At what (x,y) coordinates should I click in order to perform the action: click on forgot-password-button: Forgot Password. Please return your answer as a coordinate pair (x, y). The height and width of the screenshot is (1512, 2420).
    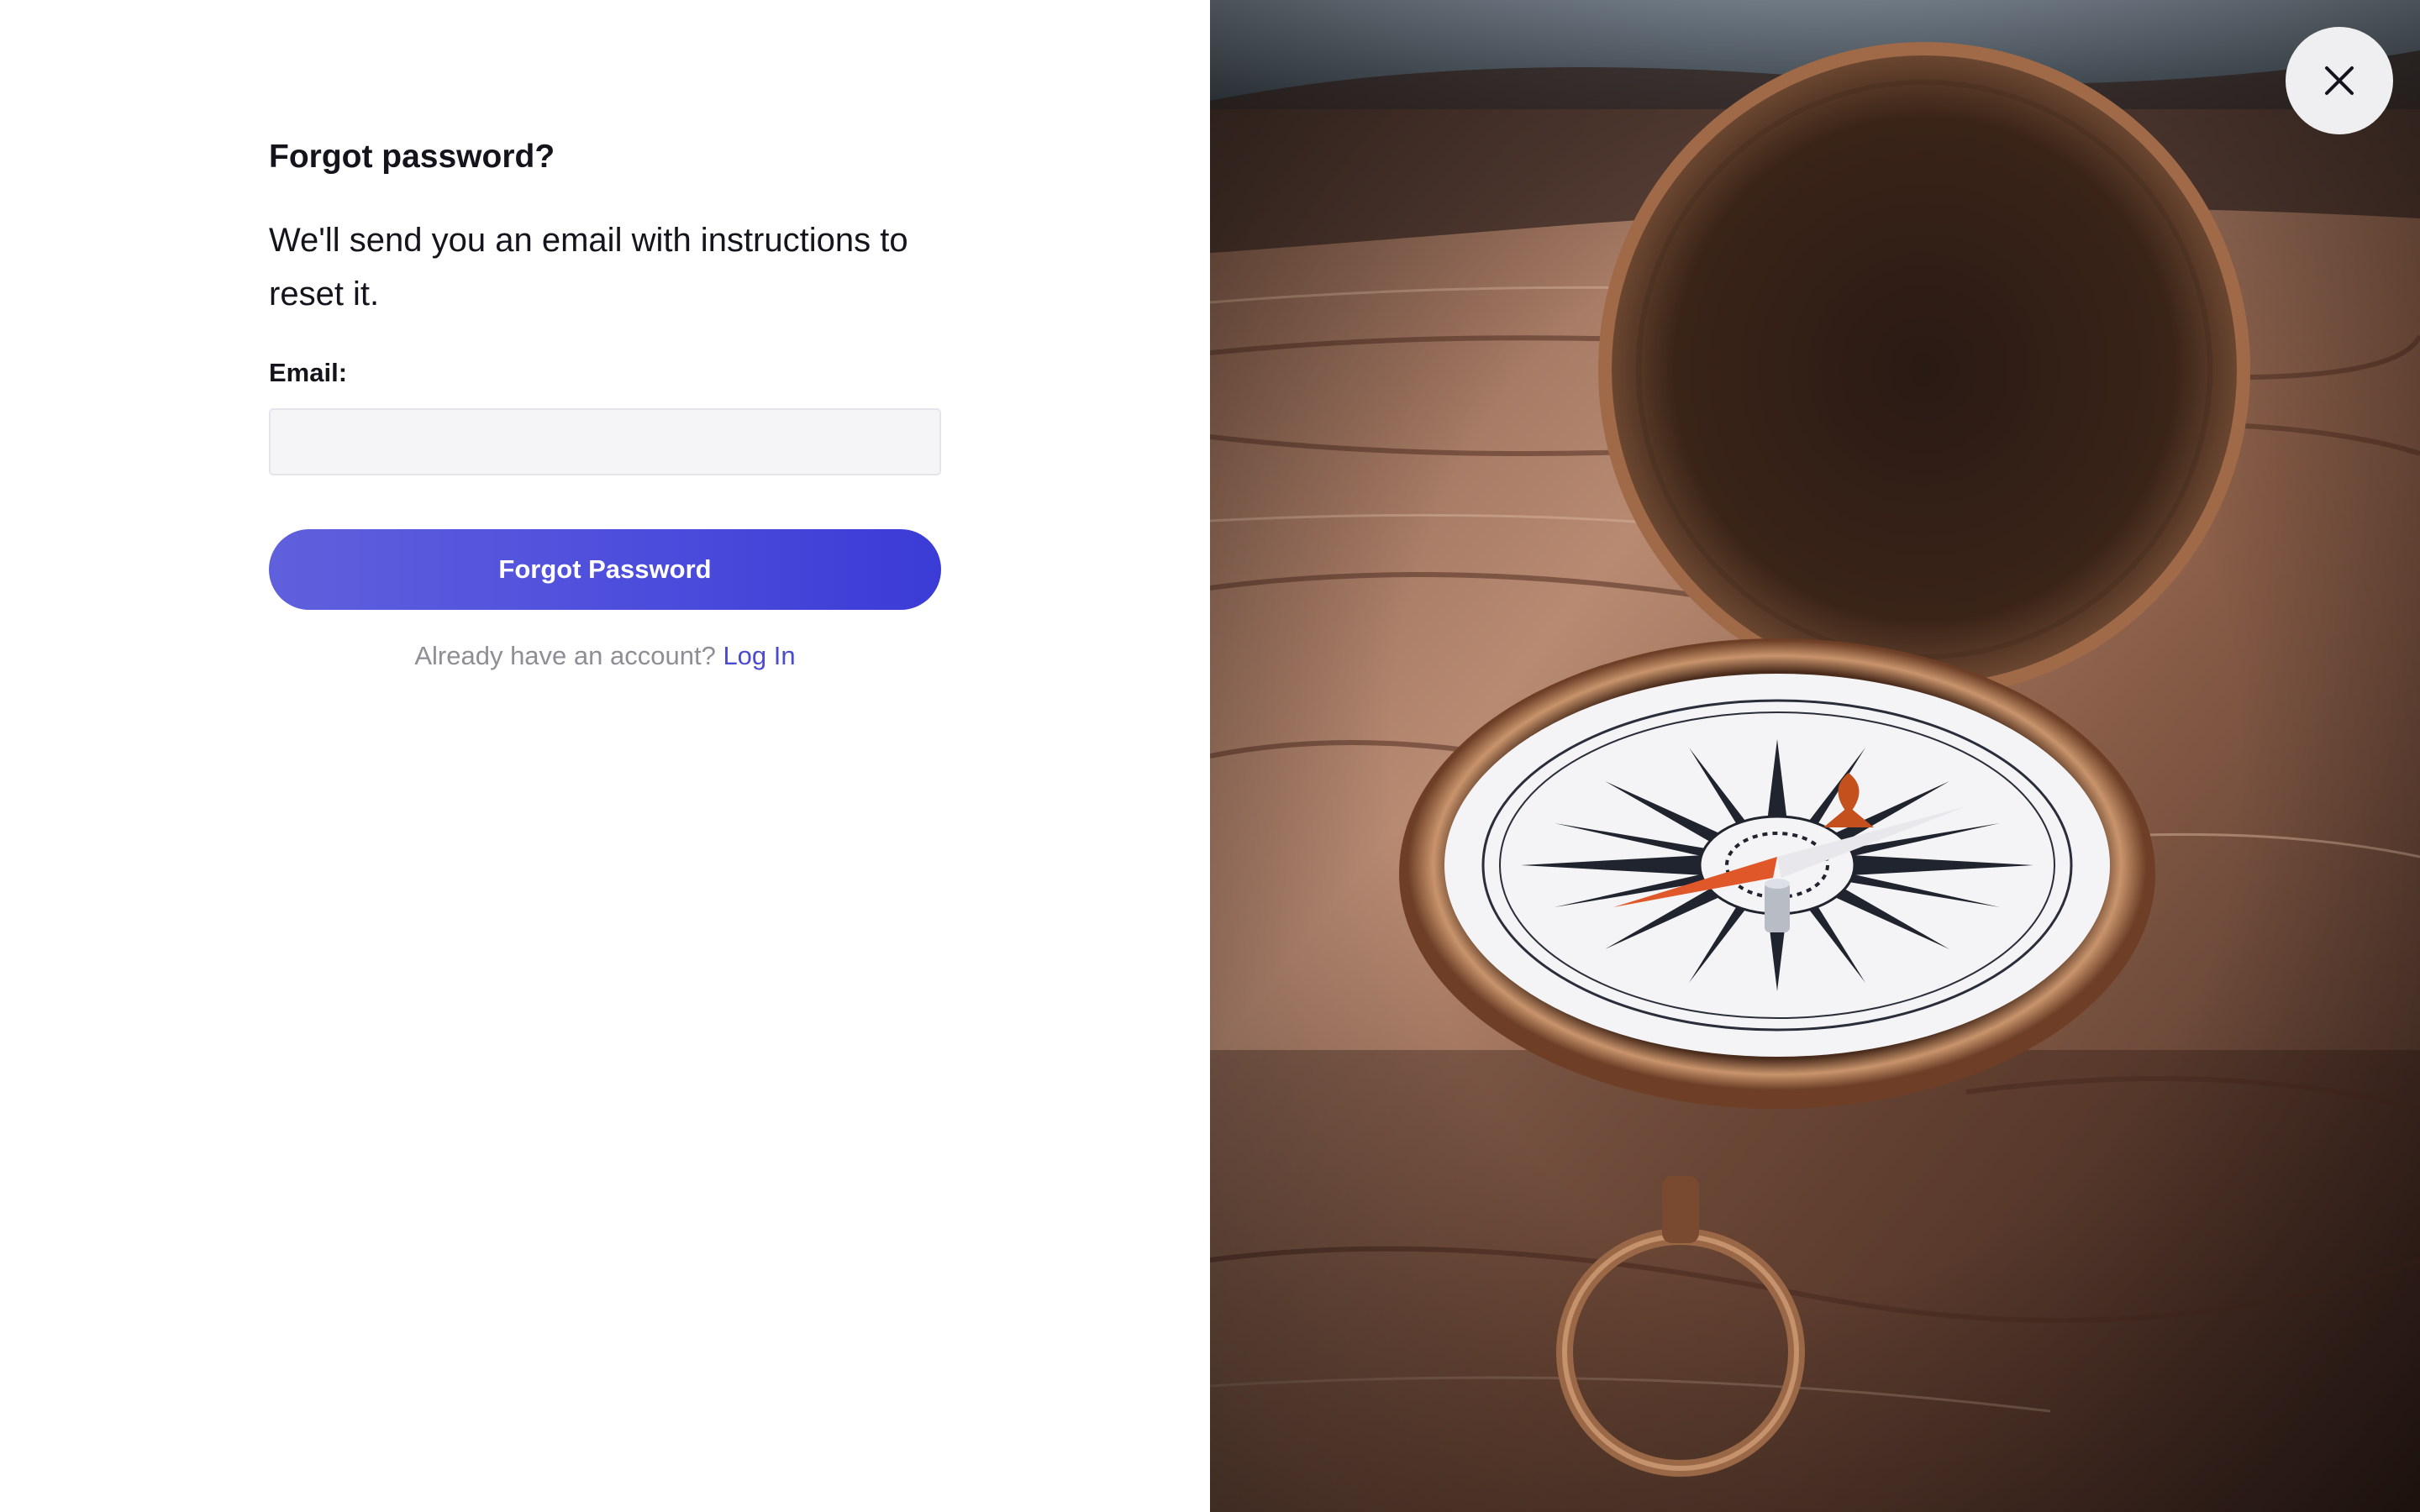
    Looking at the image, I should click on (605, 569).